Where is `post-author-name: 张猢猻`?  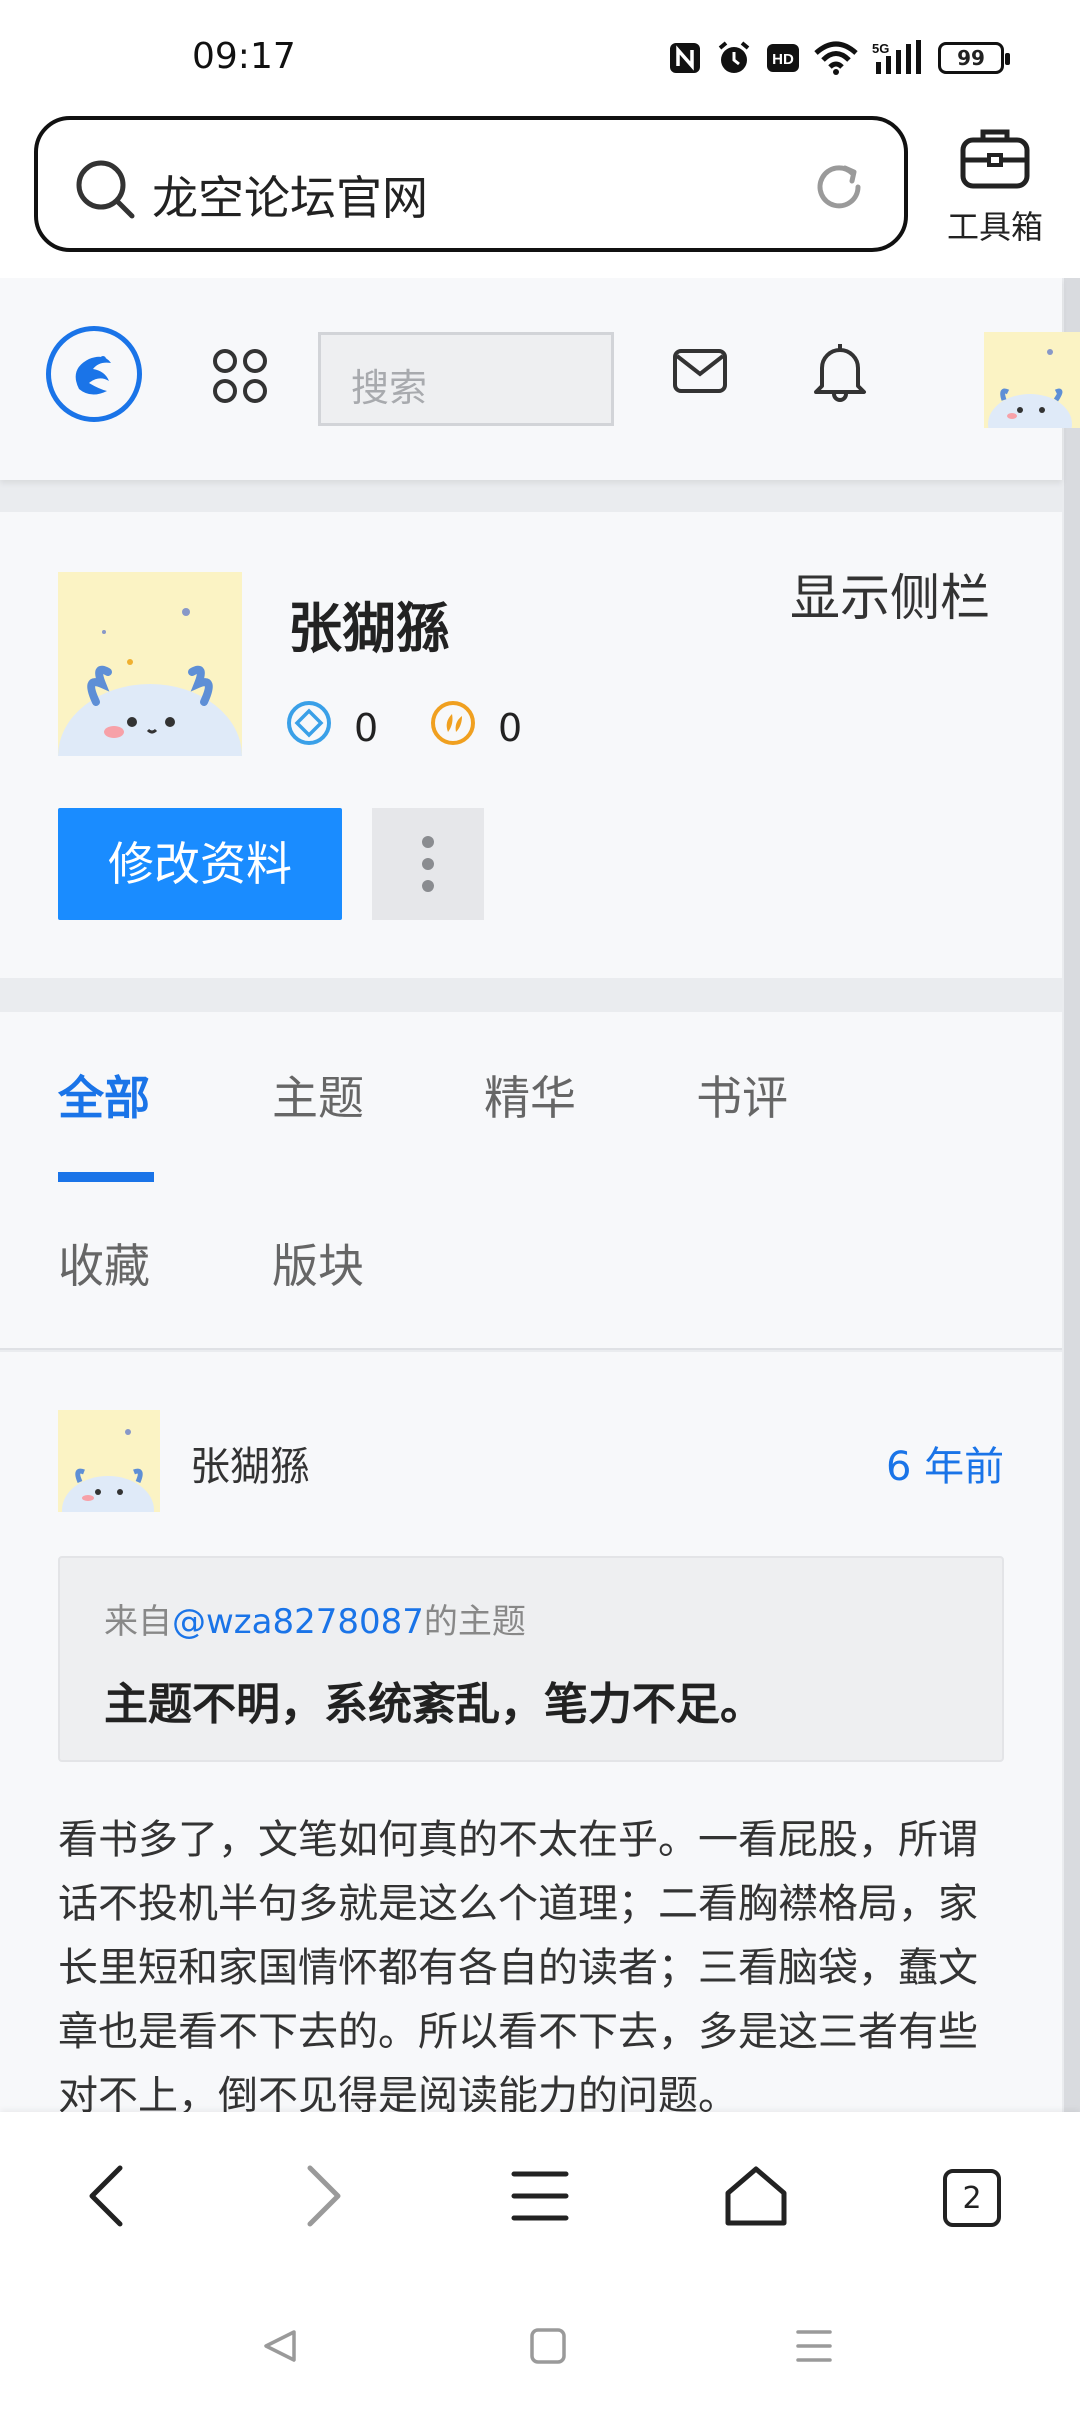
post-author-name: 张猢猻 is located at coordinates (250, 1463).